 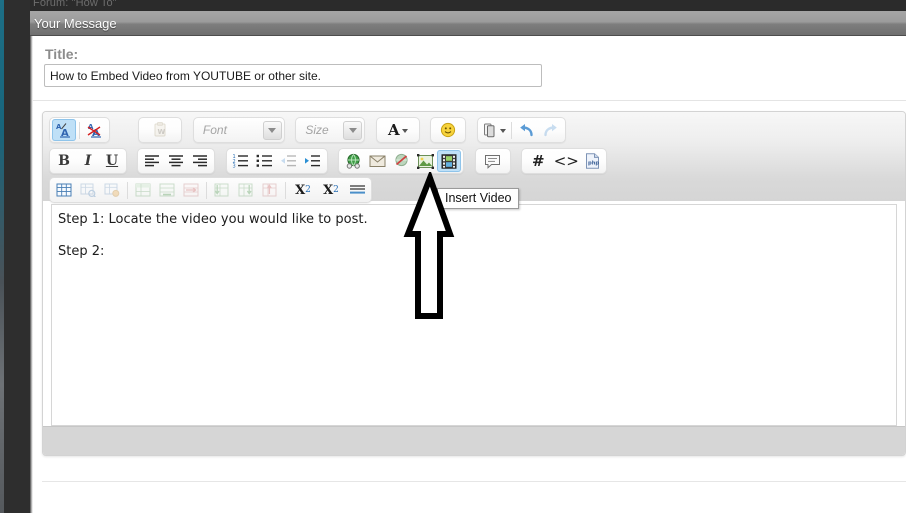 What do you see at coordinates (494, 130) in the screenshot?
I see `attachment-icon` at bounding box center [494, 130].